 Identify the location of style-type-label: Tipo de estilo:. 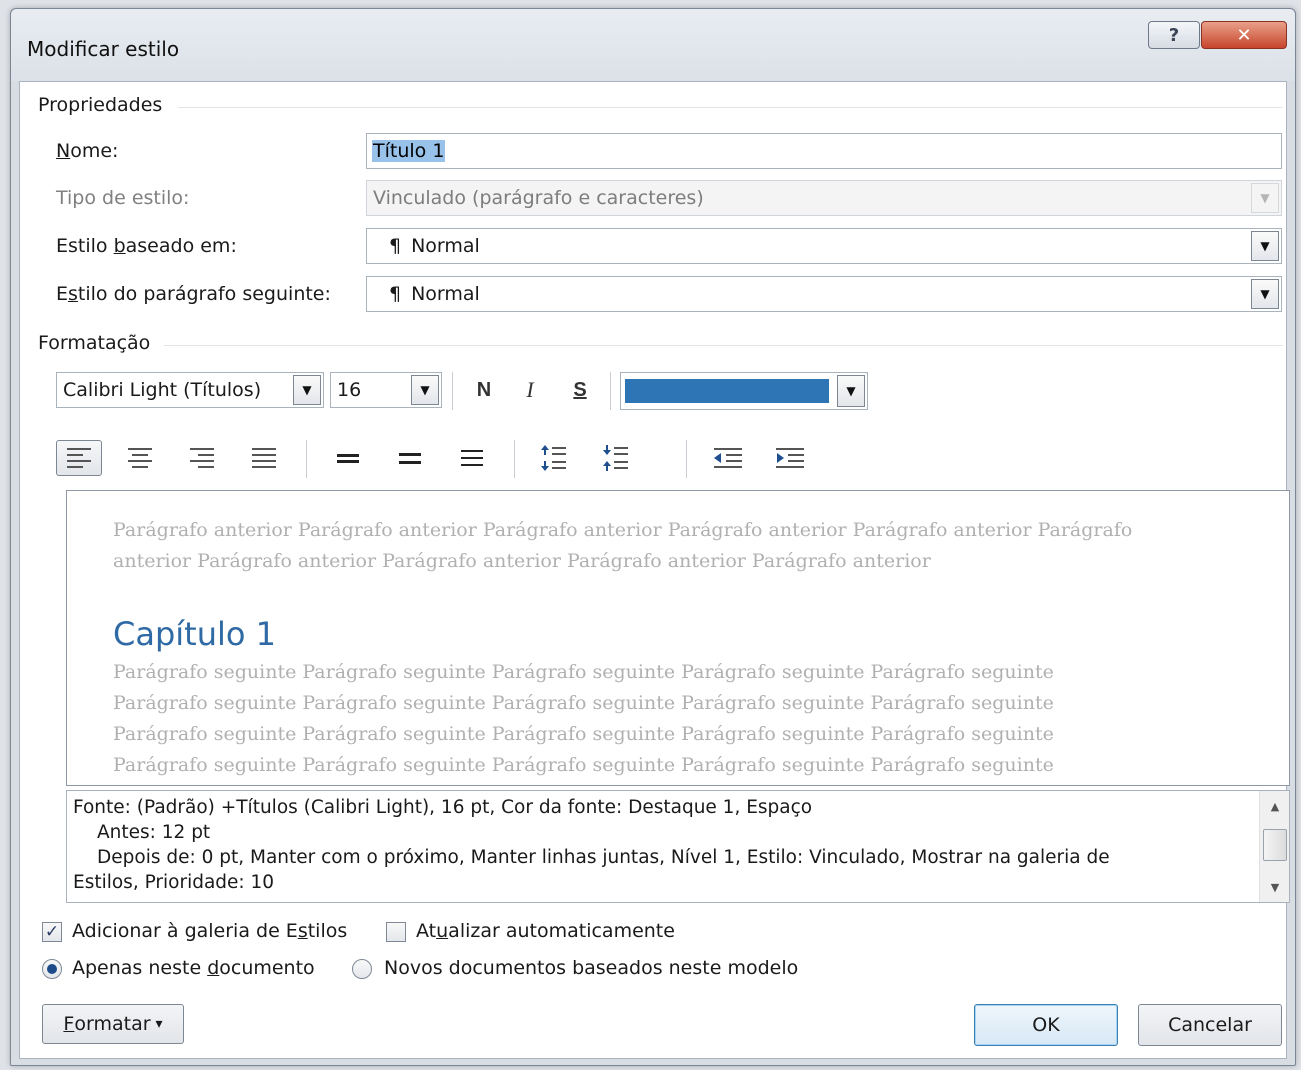
(123, 198).